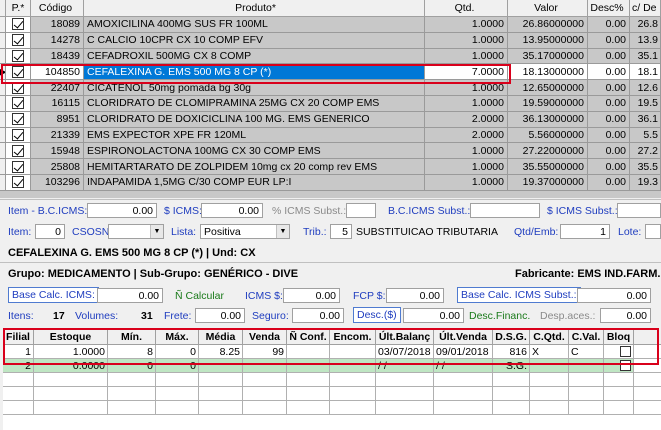  What do you see at coordinates (586, 336) in the screenshot?
I see `stock-col-header: C.Val.` at bounding box center [586, 336].